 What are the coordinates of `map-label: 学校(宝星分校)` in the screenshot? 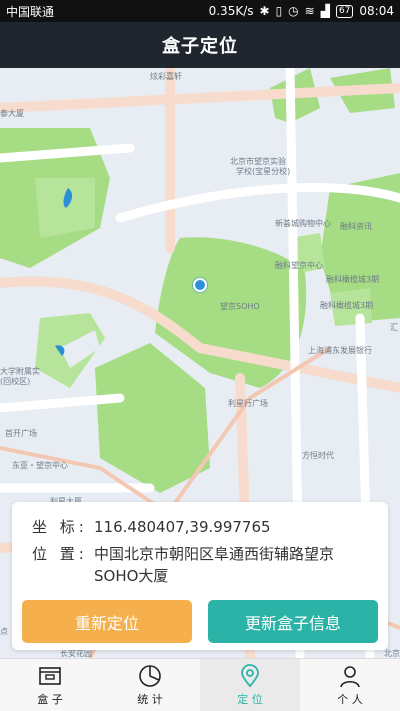 It's located at (263, 171).